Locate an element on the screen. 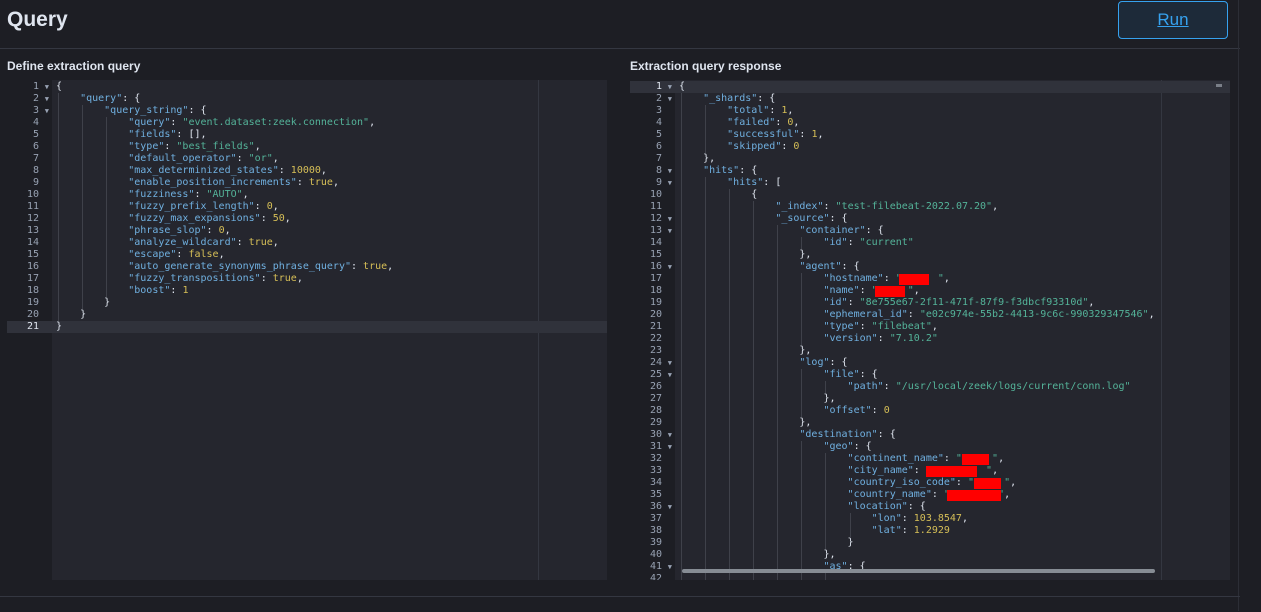  line-number: 7 is located at coordinates (35, 158).